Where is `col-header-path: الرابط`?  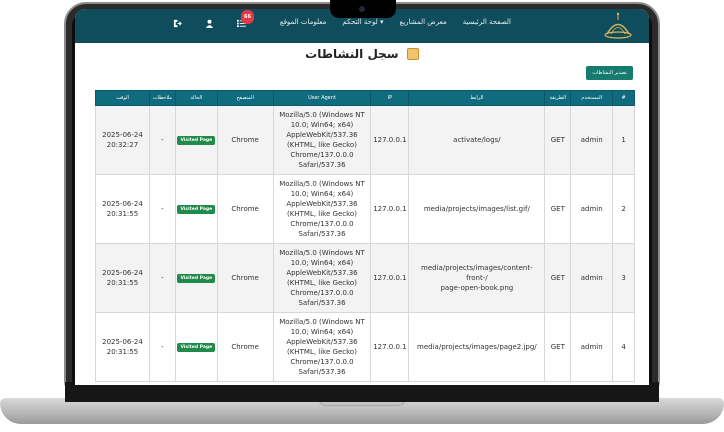
col-header-path: الرابط is located at coordinates (477, 98).